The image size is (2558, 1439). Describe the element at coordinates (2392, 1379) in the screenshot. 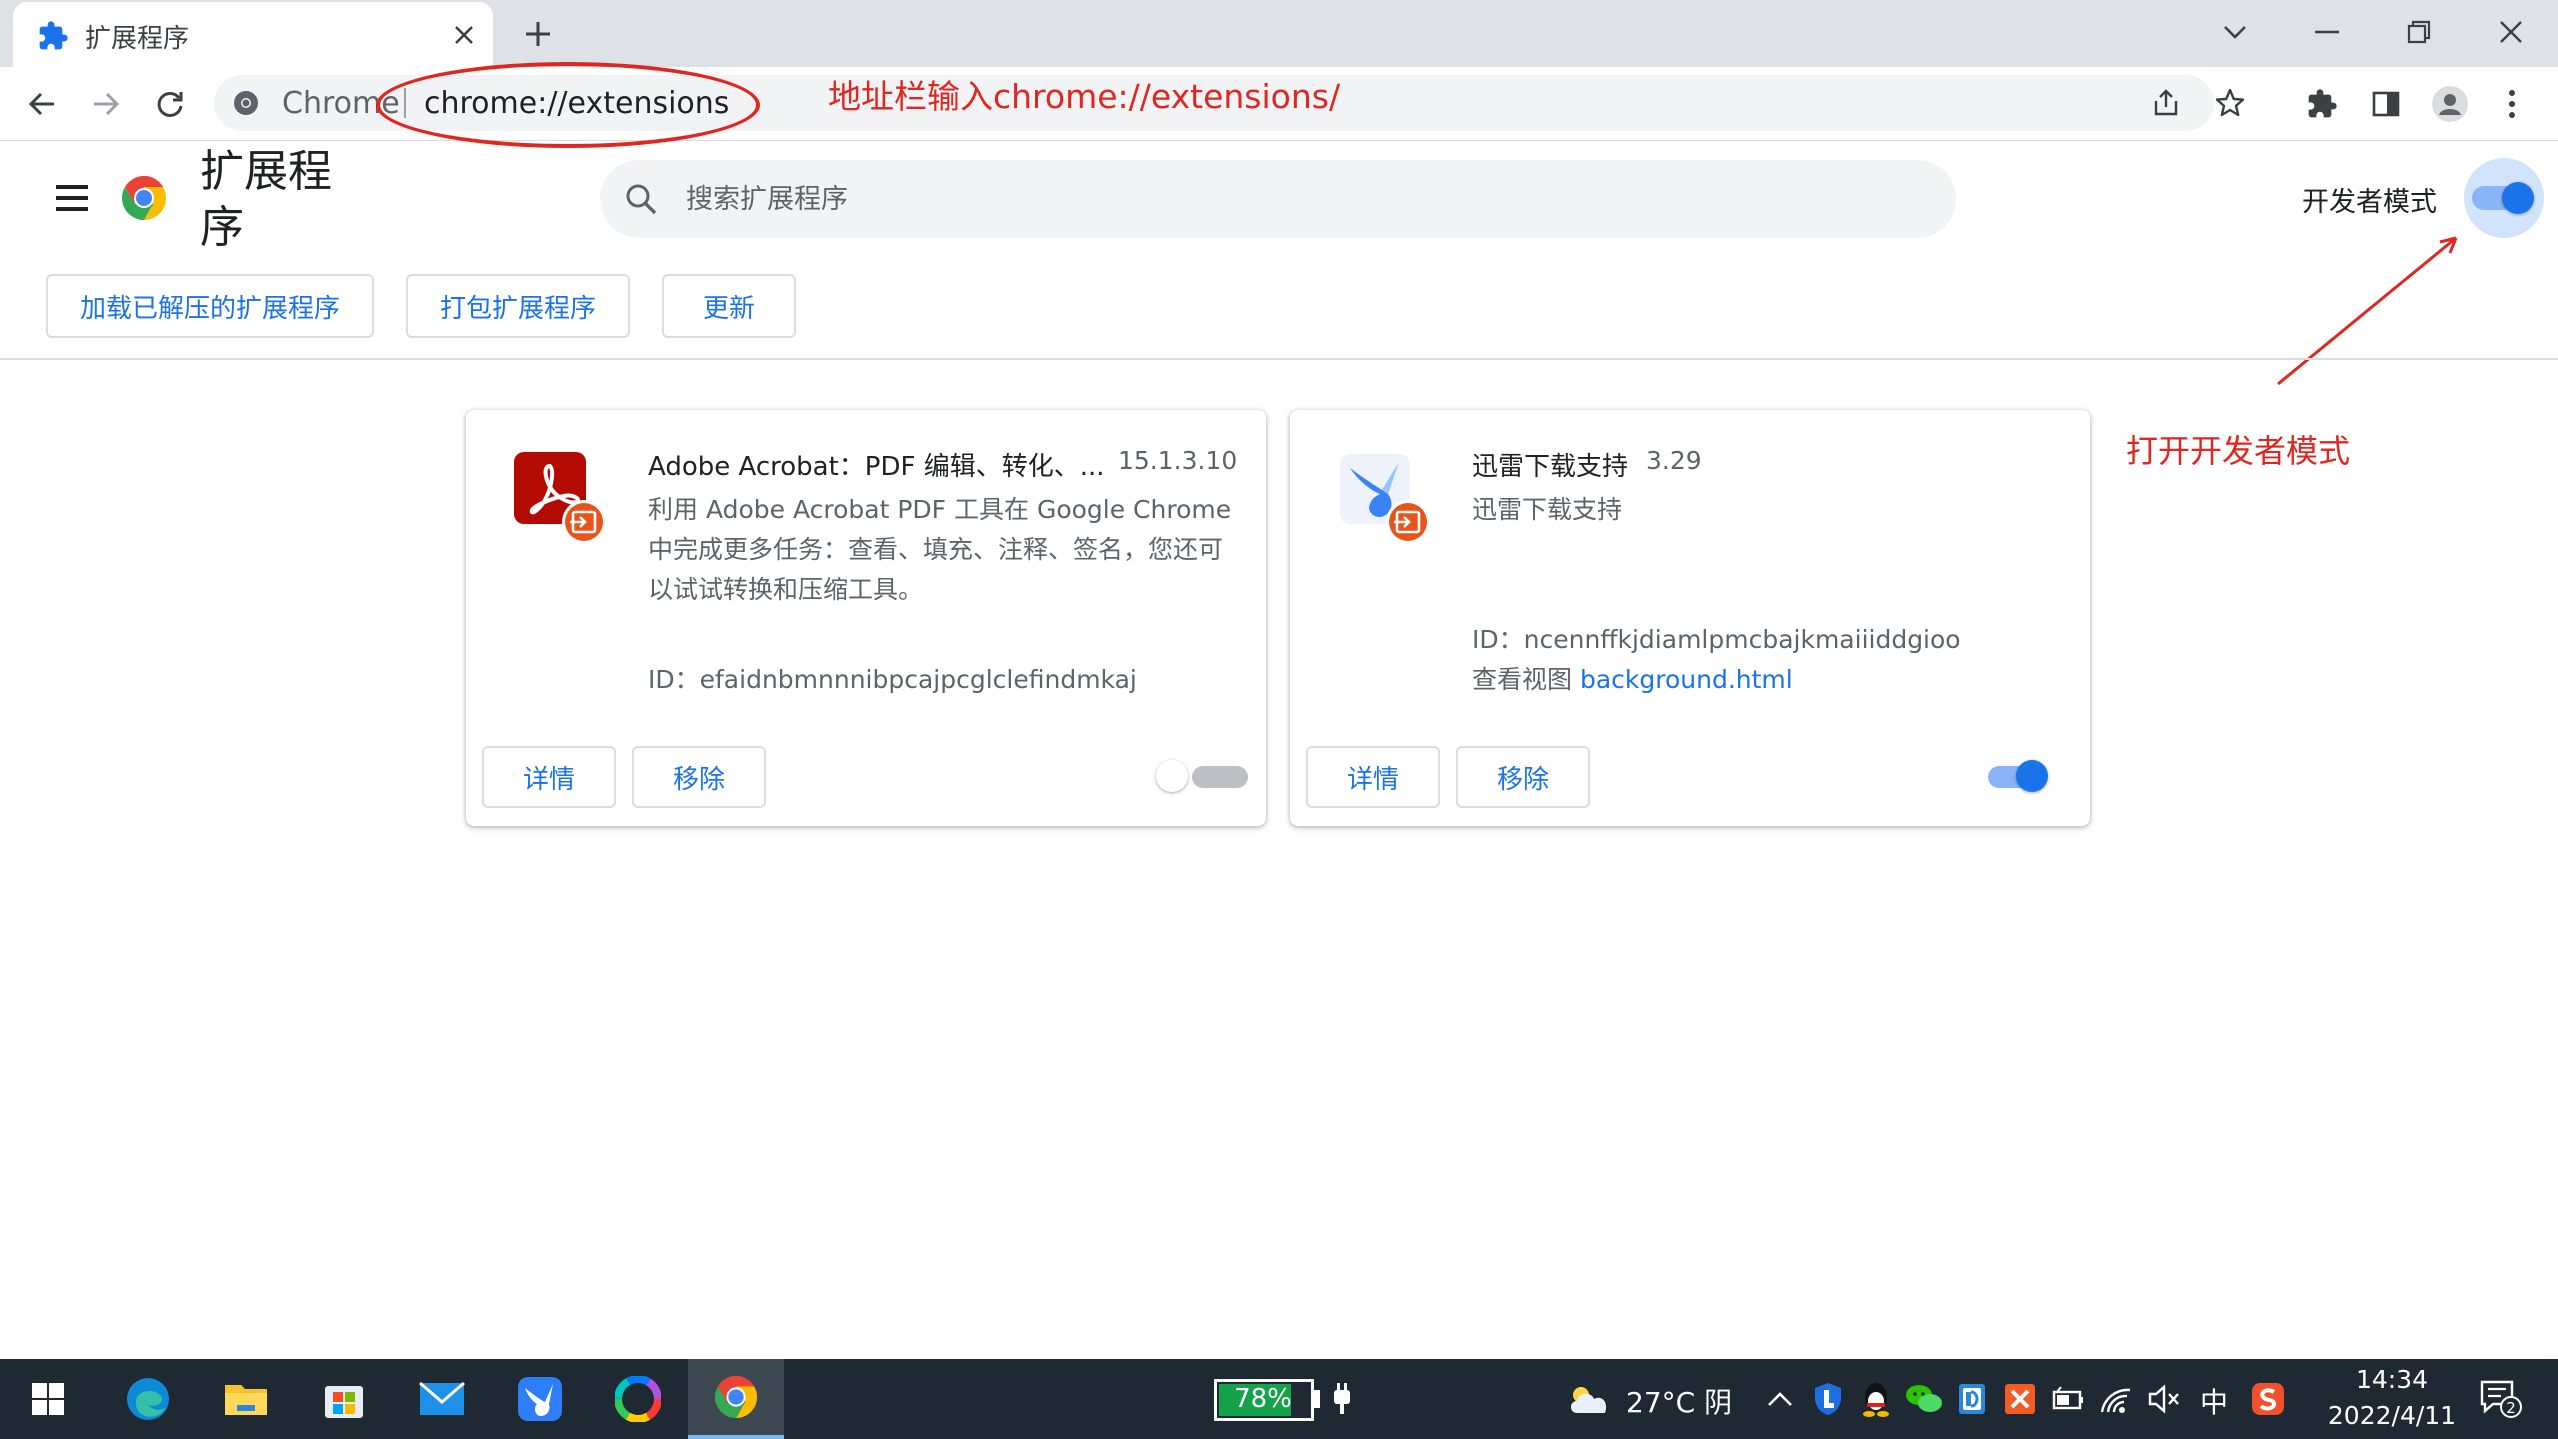

I see `clock-time: 14:34` at that location.